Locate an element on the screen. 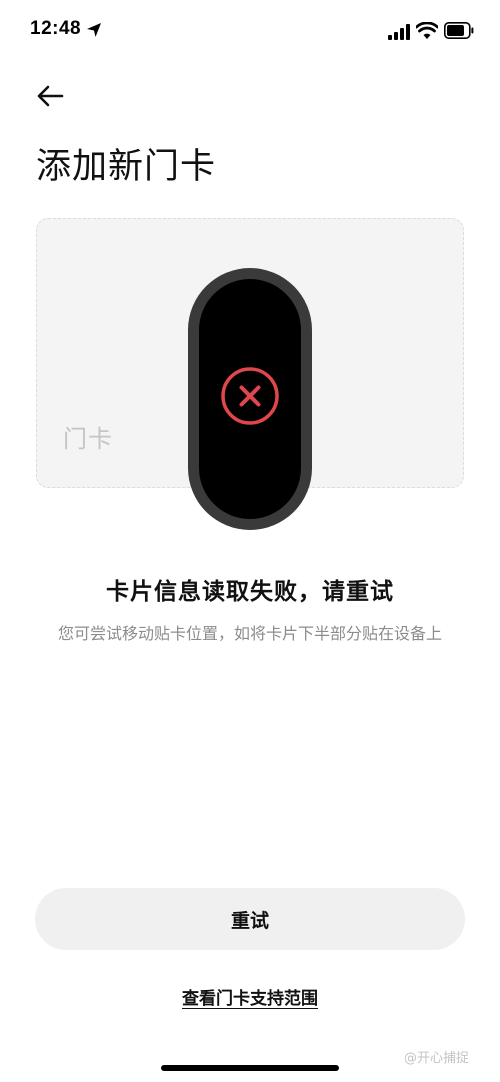  error-description: 您可尝试移动贴卡位置，如将卡片下半部分贴在设备上 is located at coordinates (249, 633).